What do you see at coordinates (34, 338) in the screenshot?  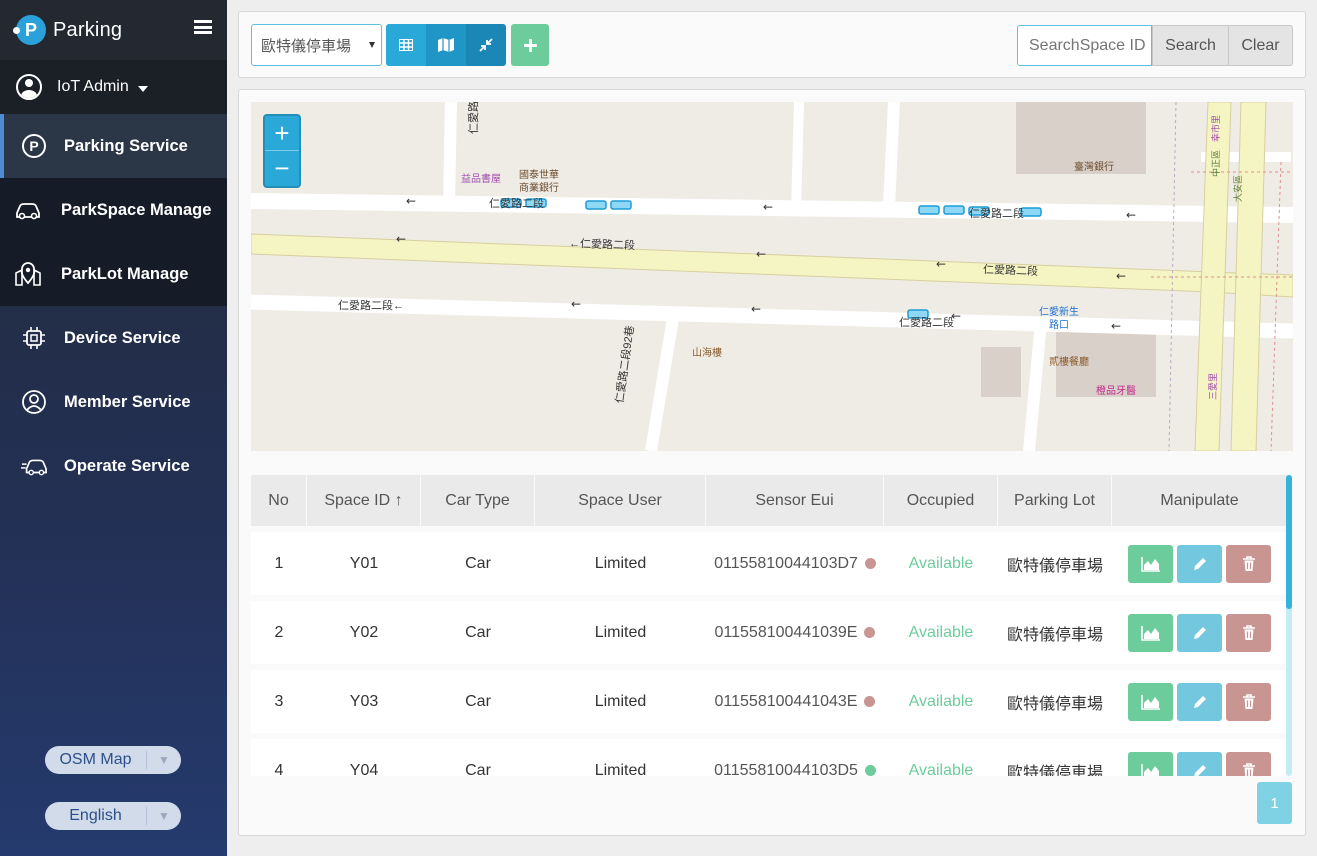 I see `chip-icon` at bounding box center [34, 338].